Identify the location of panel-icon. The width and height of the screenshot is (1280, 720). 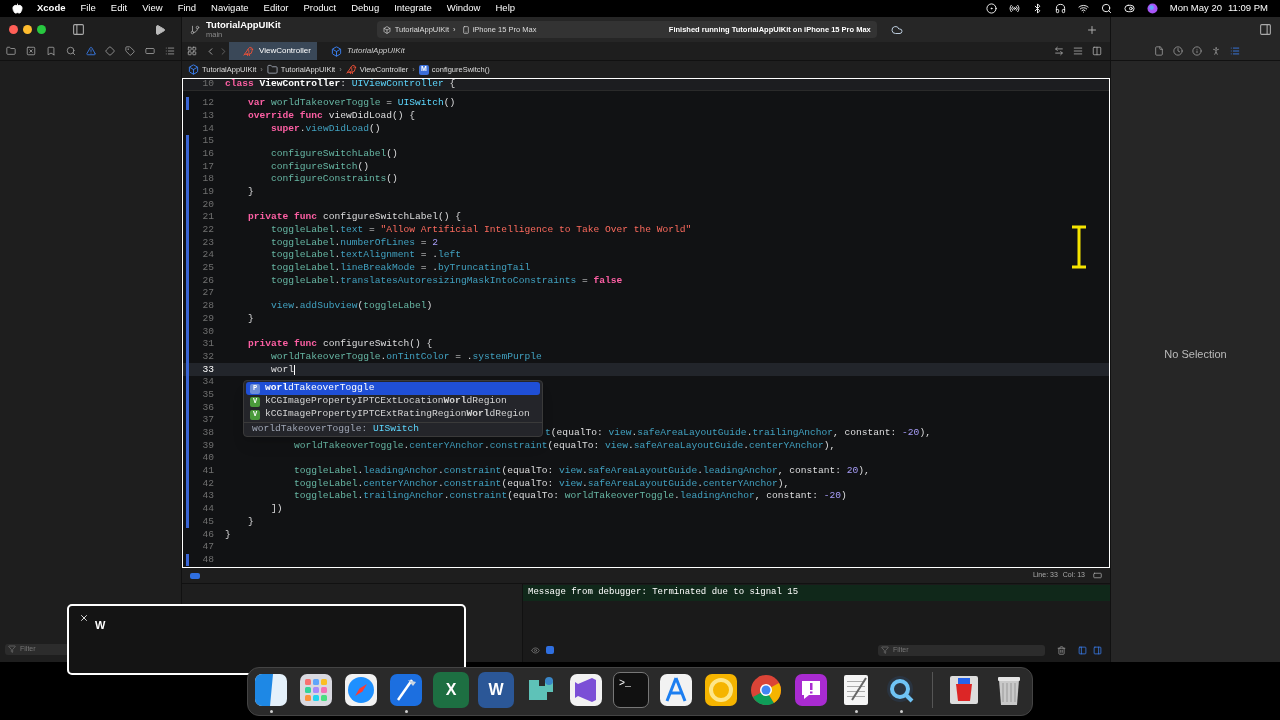
(1097, 575).